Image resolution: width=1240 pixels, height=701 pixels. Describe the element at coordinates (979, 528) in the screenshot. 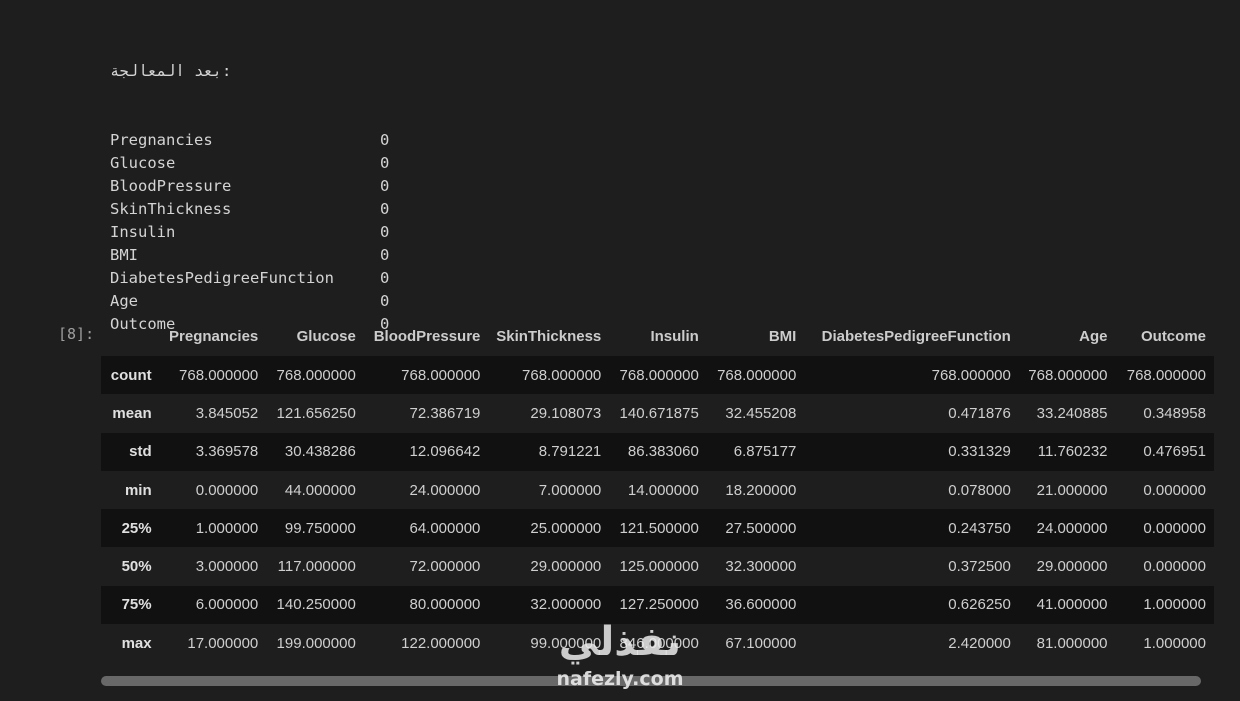

I see `table-cell: 0.243750` at that location.